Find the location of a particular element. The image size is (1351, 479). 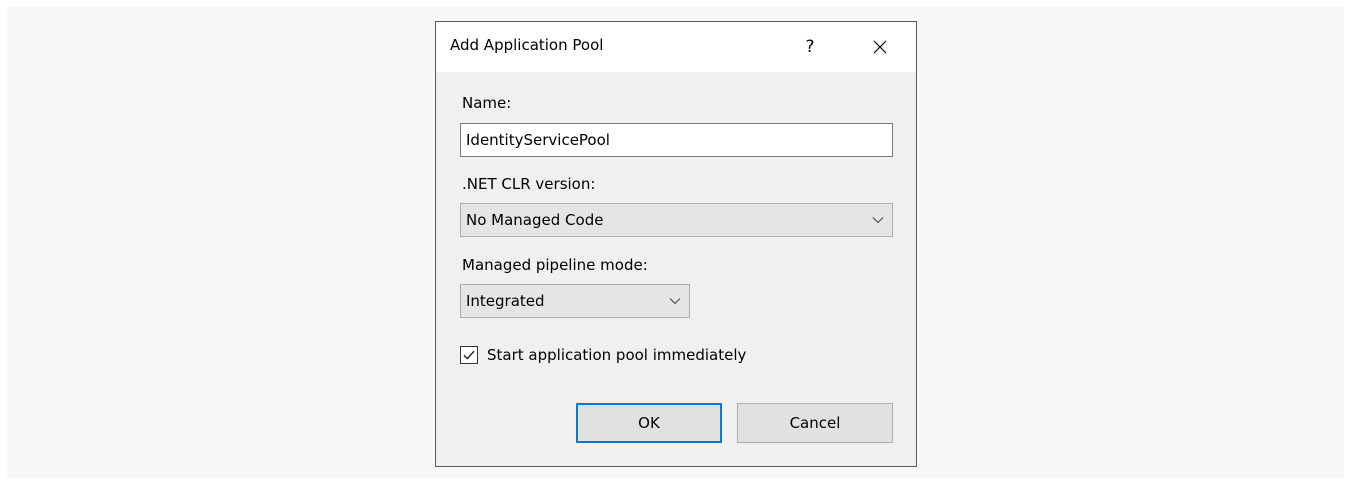

clr-version-dropdown: No Managed Code is located at coordinates (676, 220).